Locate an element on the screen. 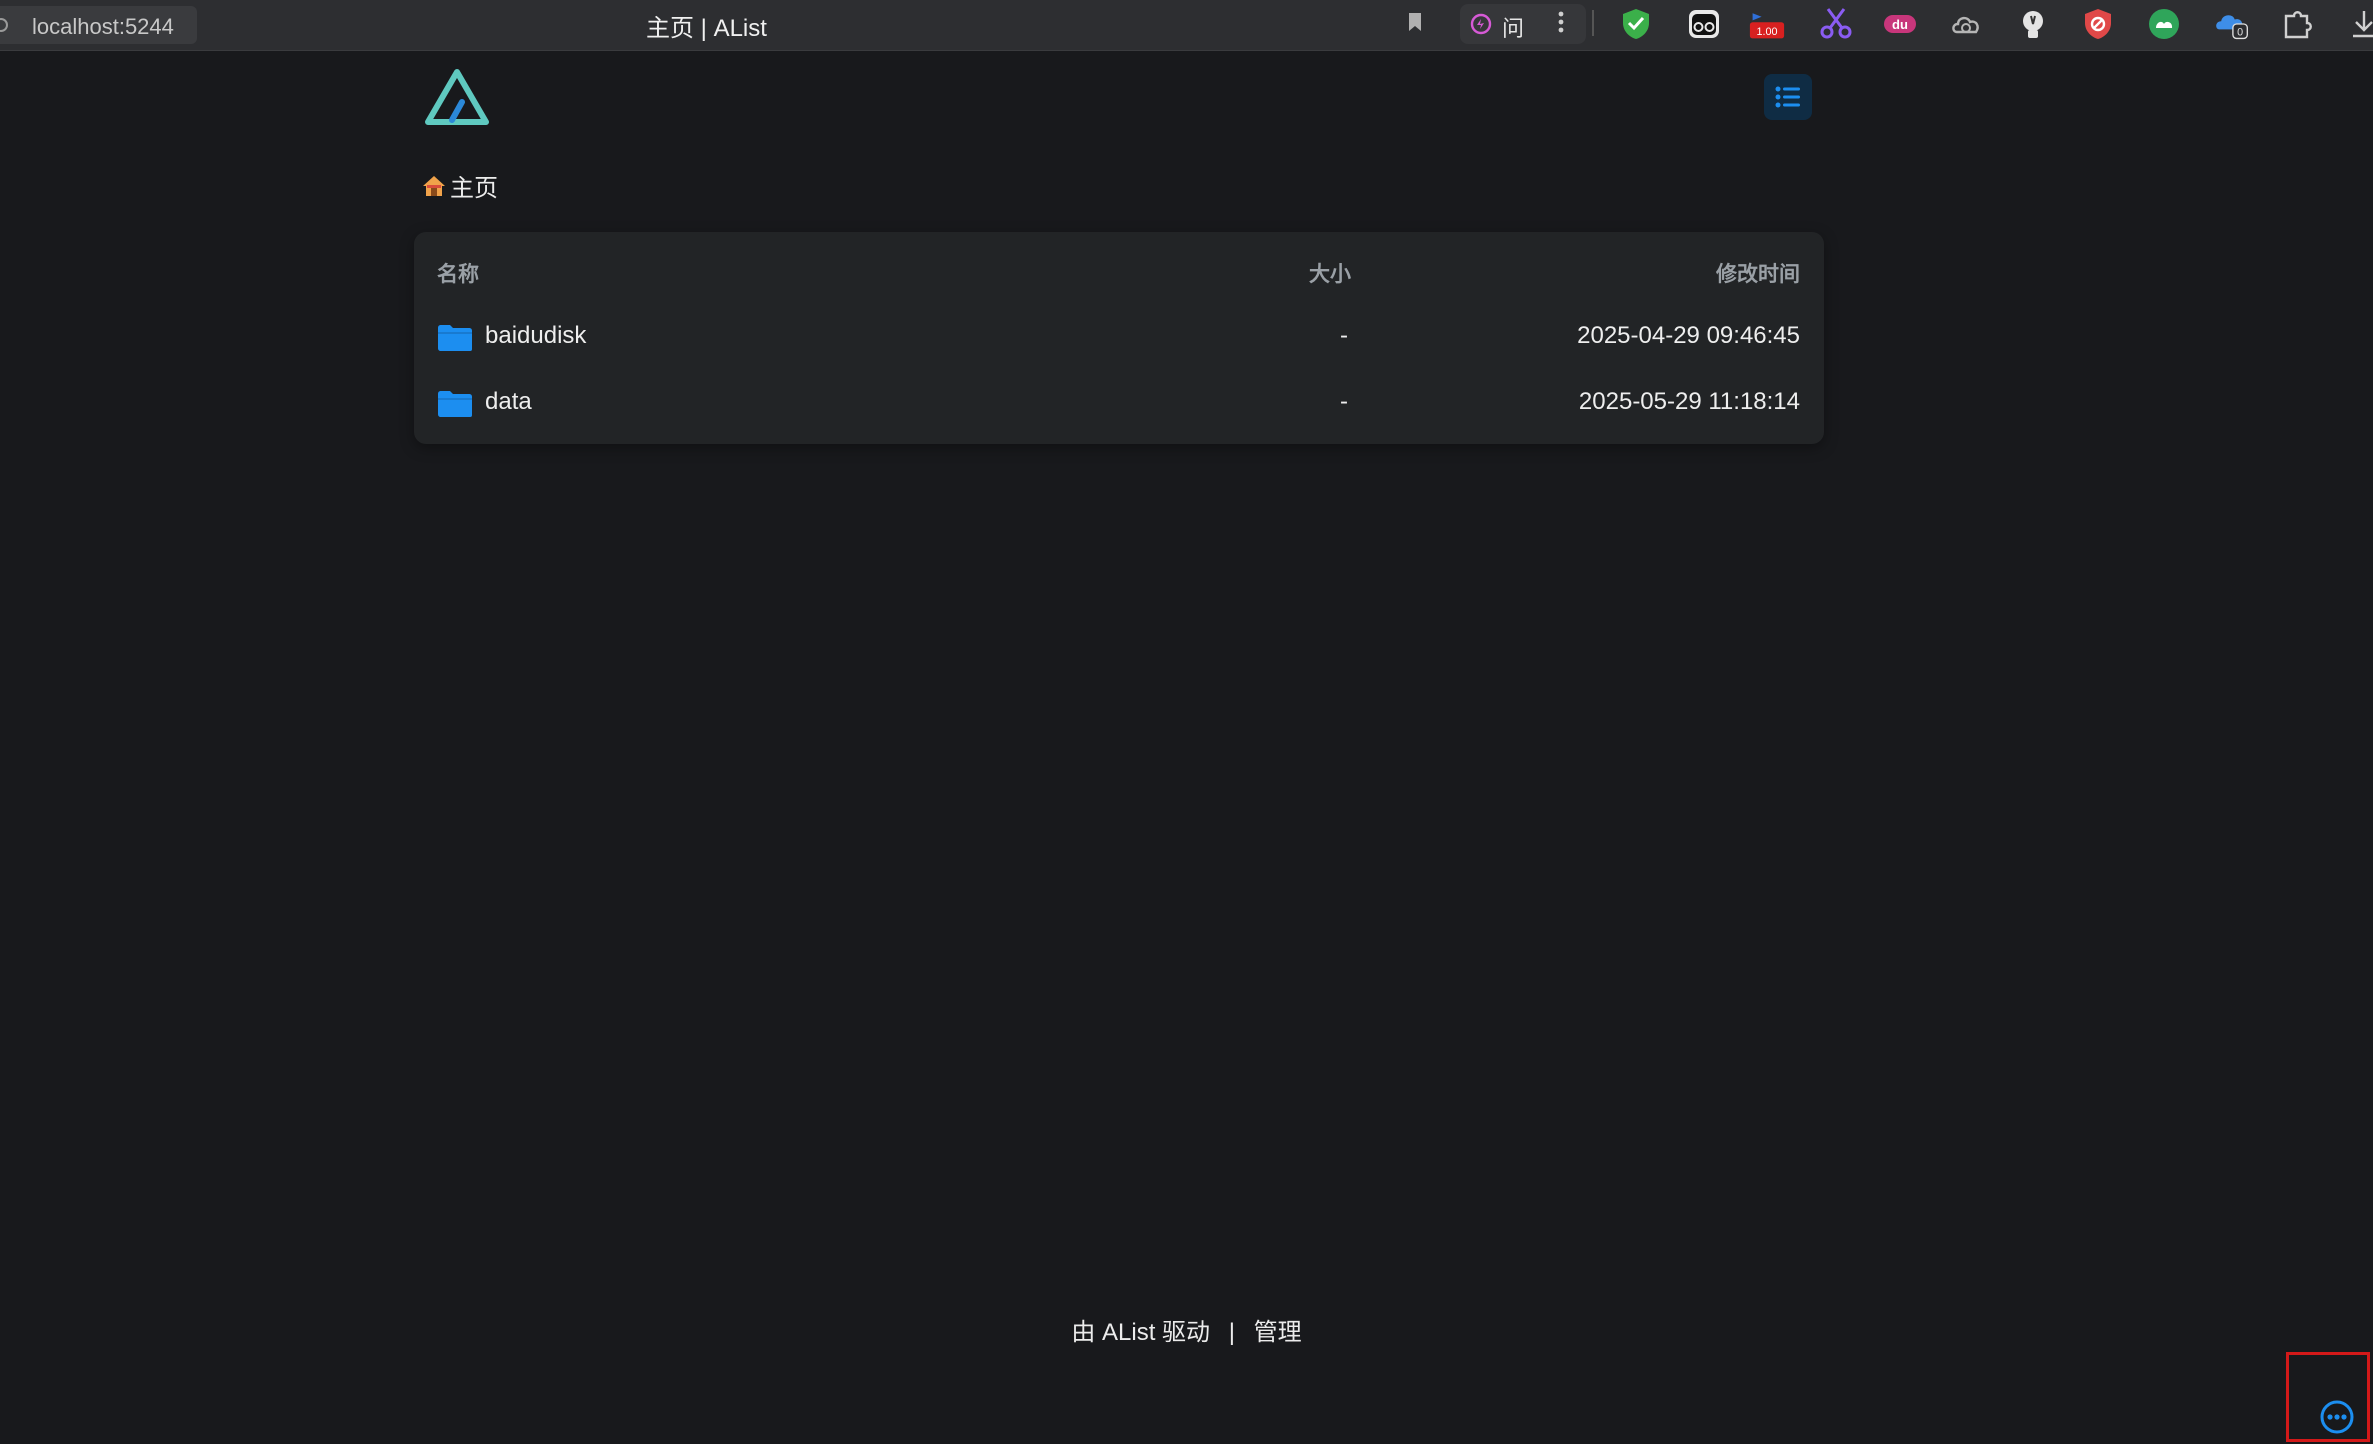 Image resolution: width=2373 pixels, height=1444 pixels. download-icon is located at coordinates (2359, 24).